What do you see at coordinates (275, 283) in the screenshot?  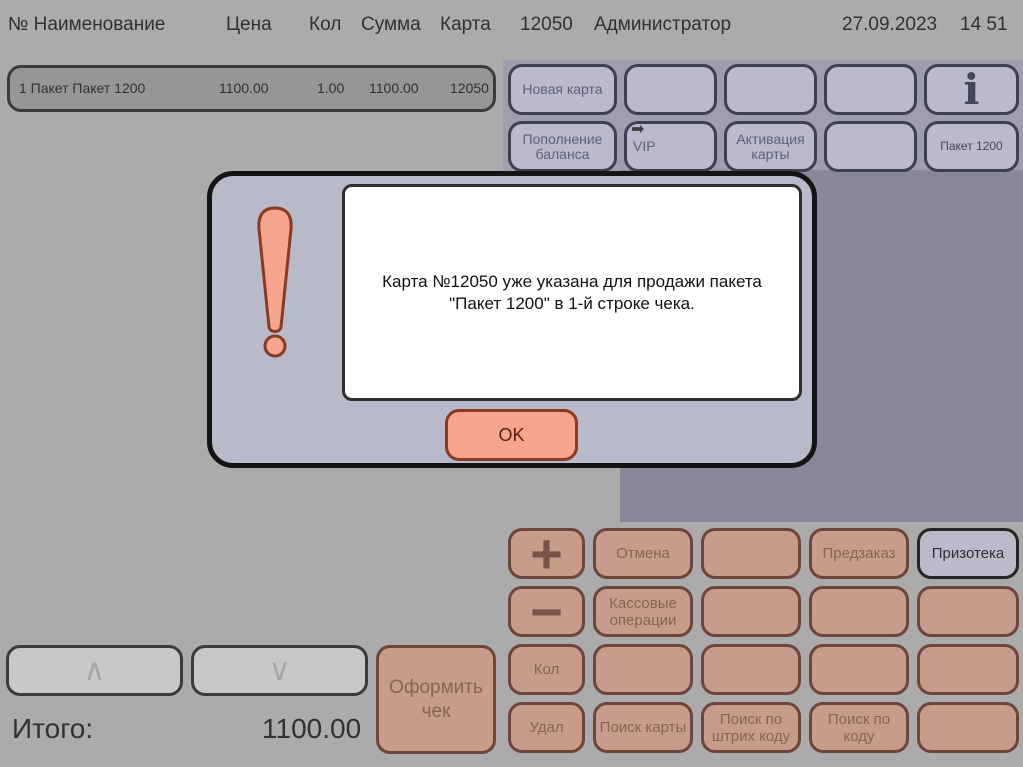 I see `exclamation-icon` at bounding box center [275, 283].